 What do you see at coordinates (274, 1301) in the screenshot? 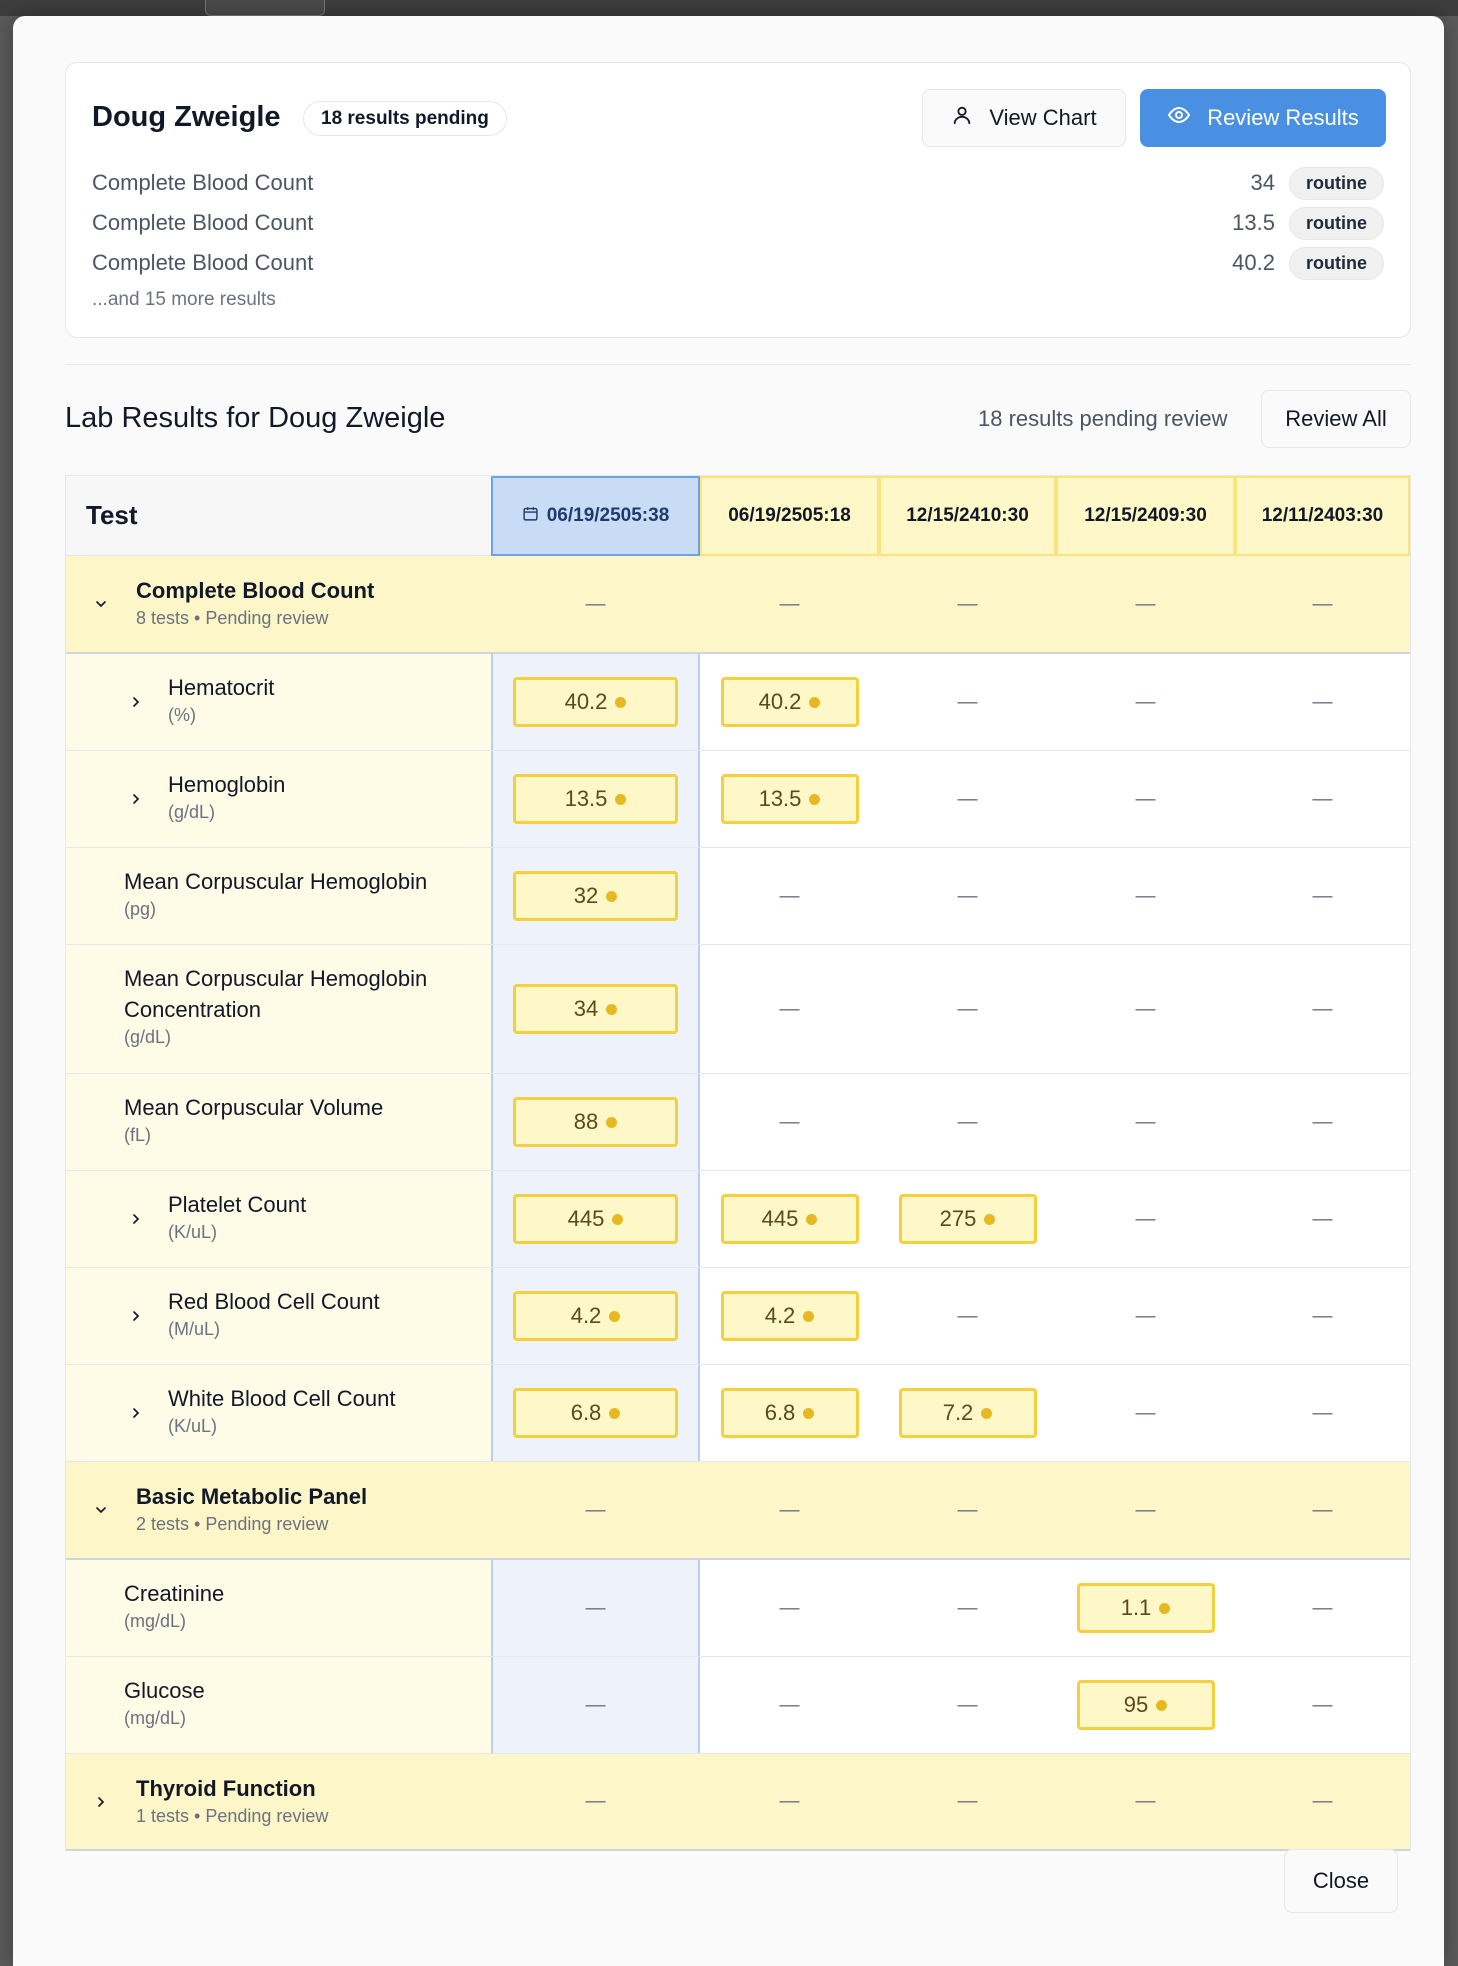
I see `test-name: Red Blood Cell Count` at bounding box center [274, 1301].